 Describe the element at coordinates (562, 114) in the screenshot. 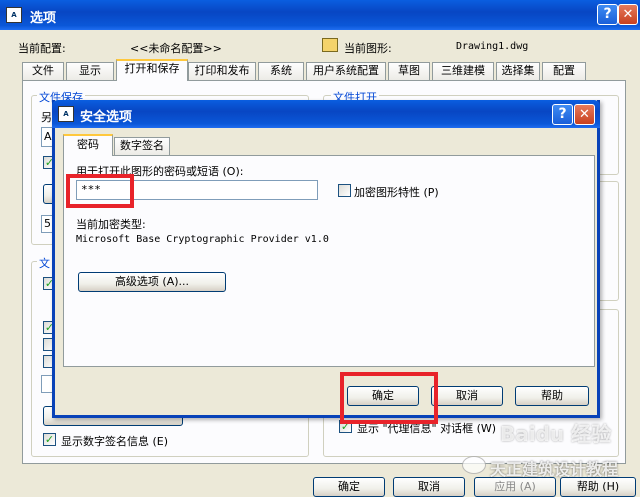

I see `dialog-help-icon: ?` at that location.